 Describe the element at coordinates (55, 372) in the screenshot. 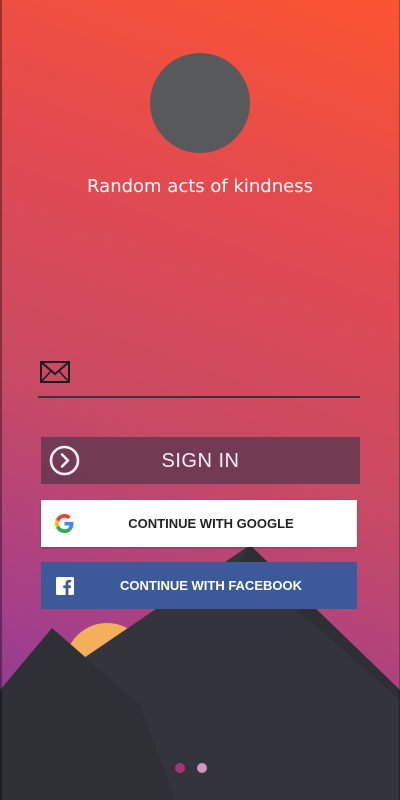

I see `mail-icon` at that location.